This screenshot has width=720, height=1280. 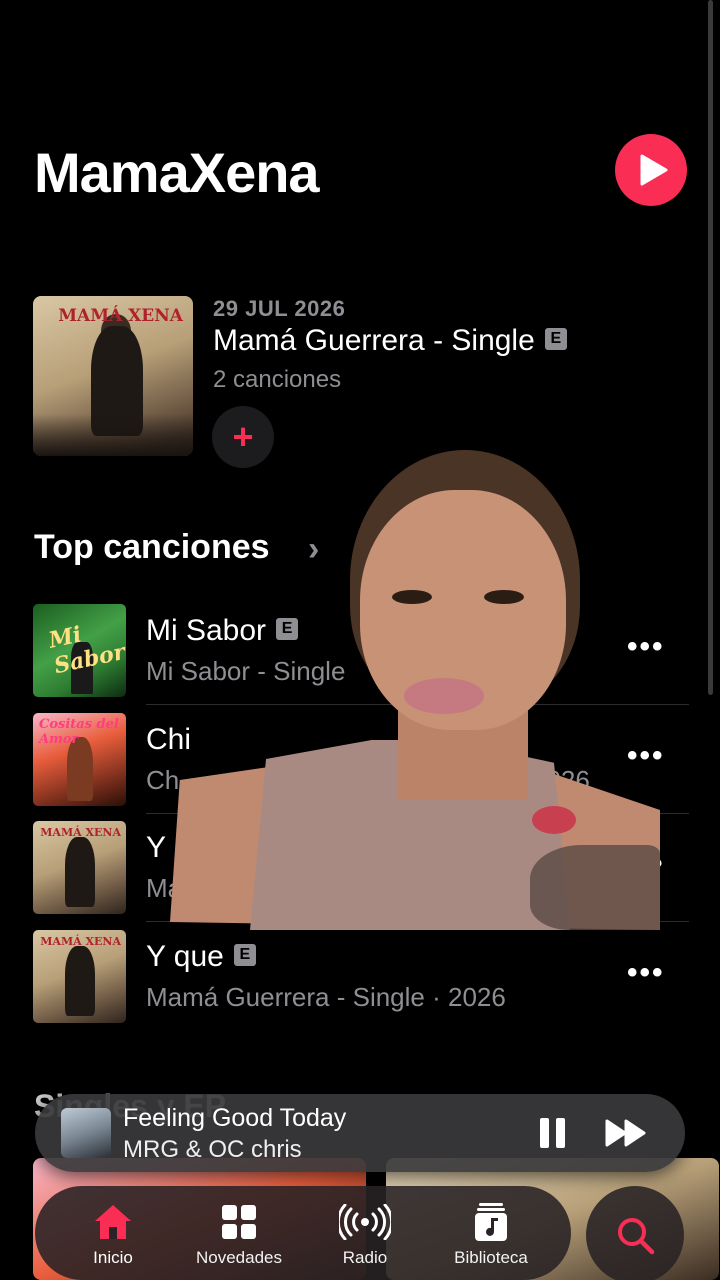 I want to click on song-title: Y, so click(x=156, y=847).